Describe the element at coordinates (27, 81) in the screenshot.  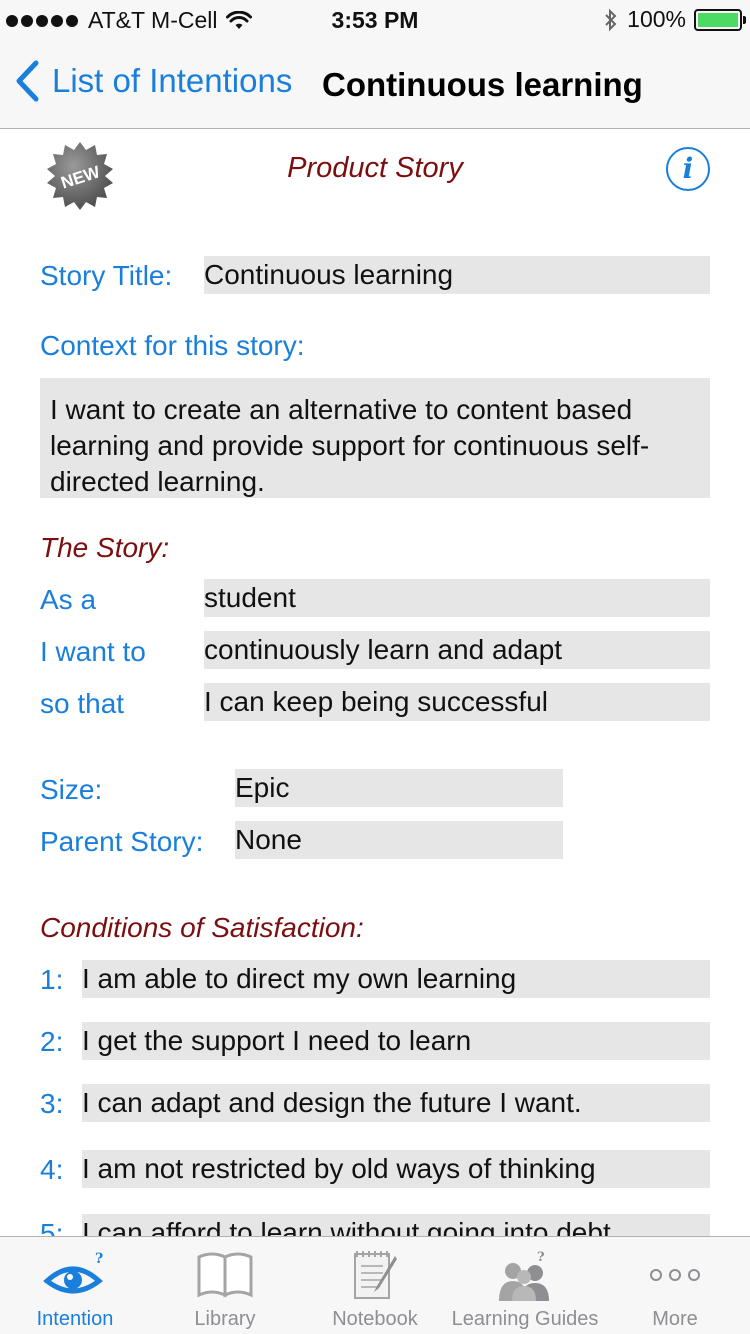
I see `chevron-left-icon` at that location.